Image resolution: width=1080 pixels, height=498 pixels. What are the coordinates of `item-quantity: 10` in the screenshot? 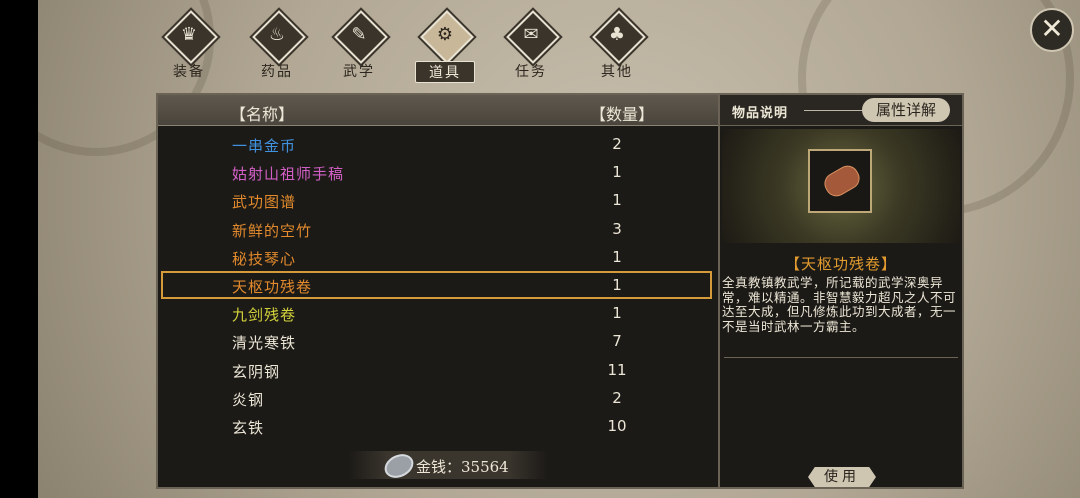 It's located at (617, 426).